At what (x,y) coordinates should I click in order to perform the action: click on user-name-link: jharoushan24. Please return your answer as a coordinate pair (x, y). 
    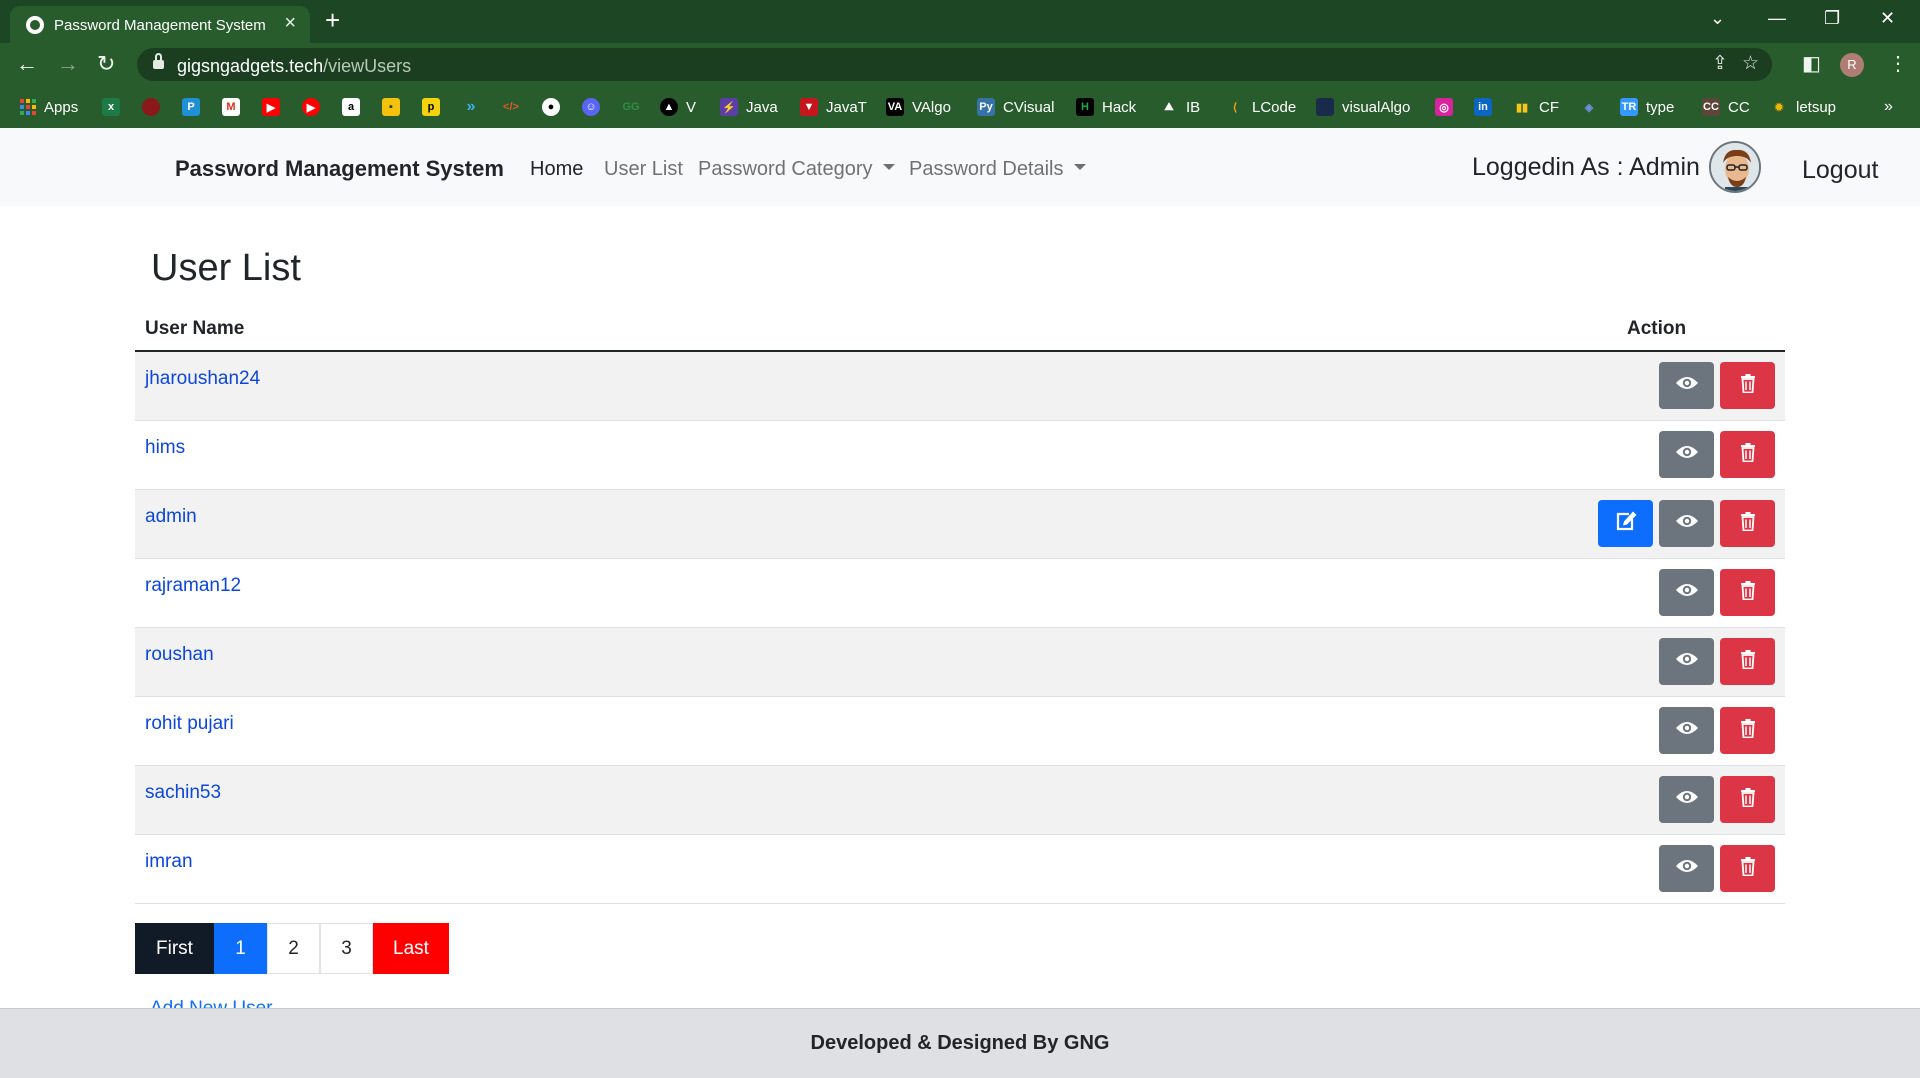
    Looking at the image, I should click on (202, 379).